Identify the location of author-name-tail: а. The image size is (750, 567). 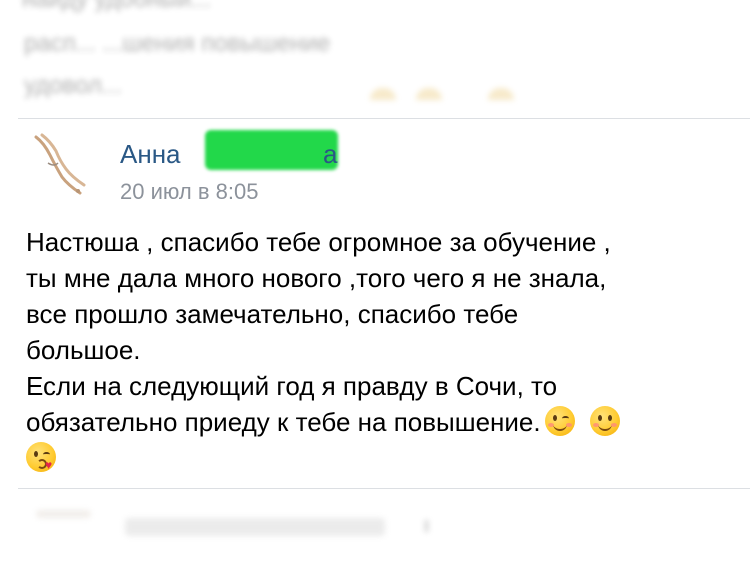
(330, 154).